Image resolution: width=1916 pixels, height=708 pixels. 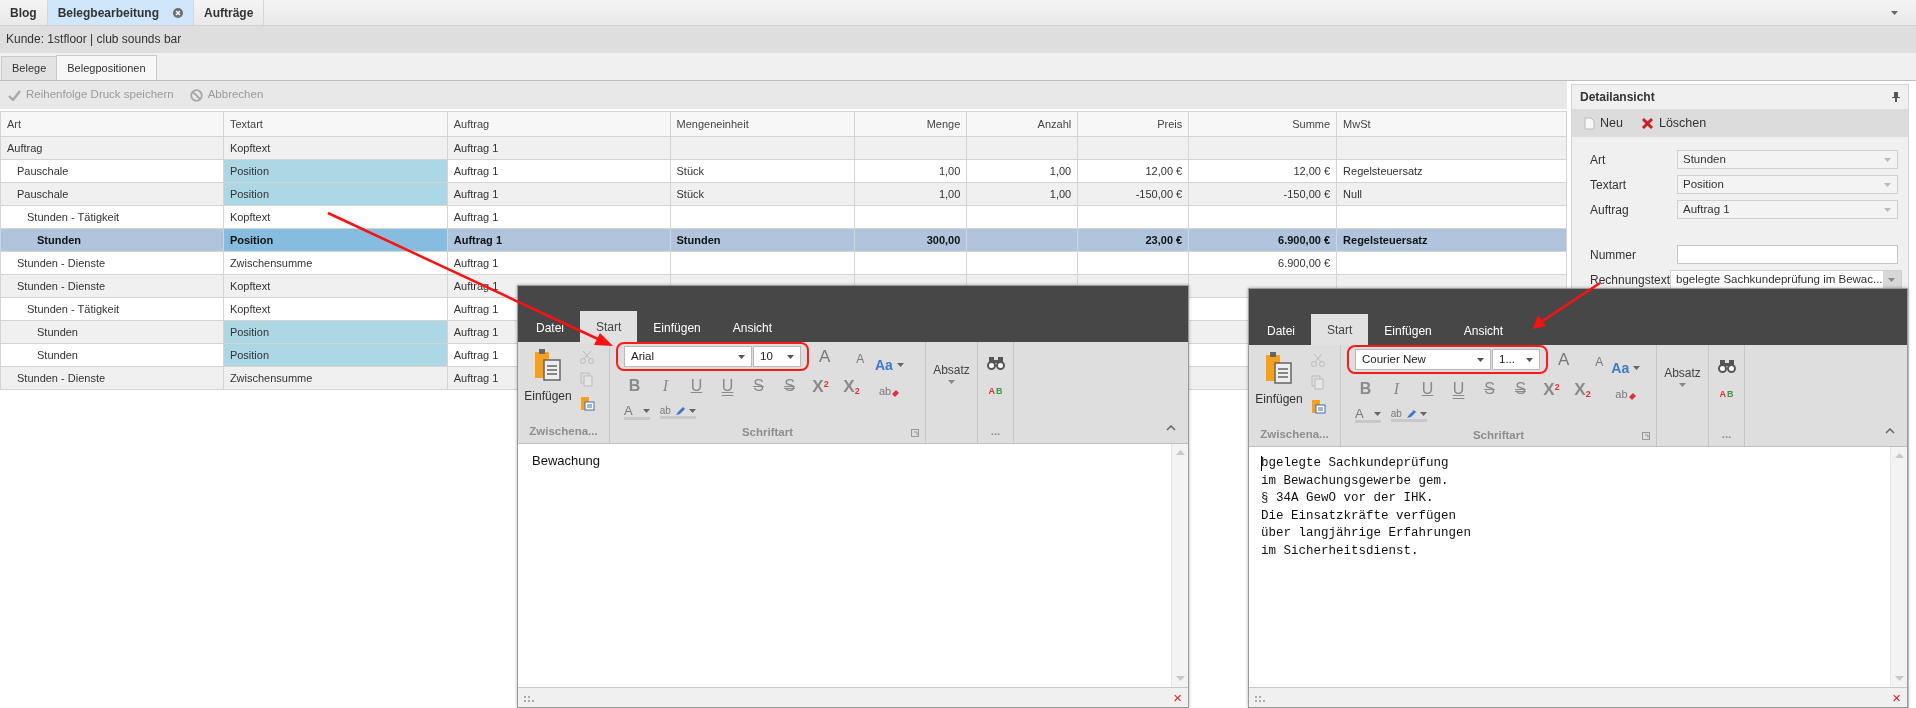 I want to click on column-header: Mengeneinheit, so click(x=762, y=124).